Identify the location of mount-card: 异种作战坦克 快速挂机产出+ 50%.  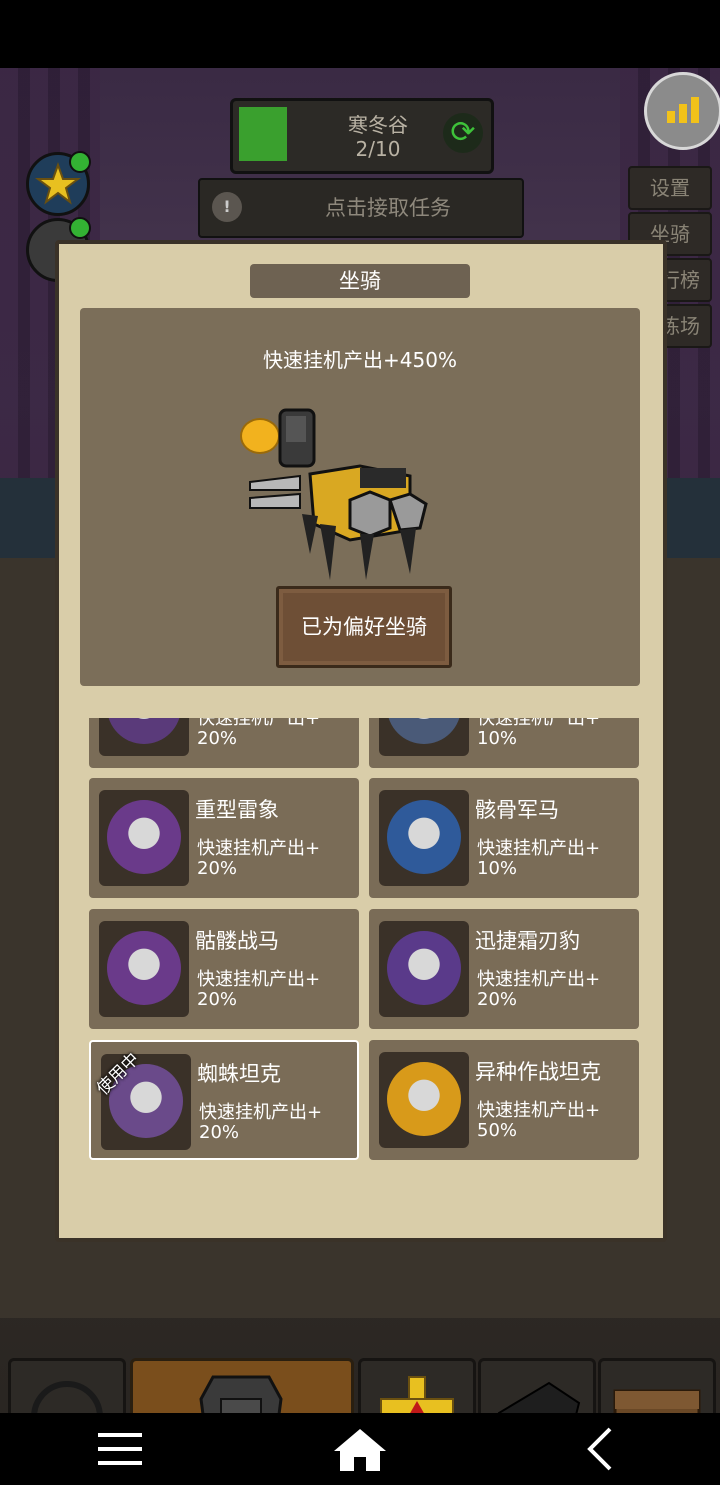
(504, 1100).